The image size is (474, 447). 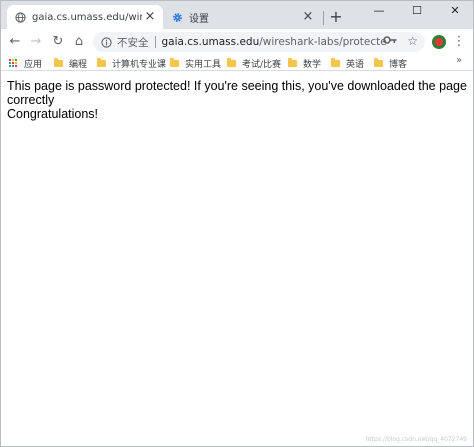 What do you see at coordinates (15, 42) in the screenshot?
I see `back-button: ←` at bounding box center [15, 42].